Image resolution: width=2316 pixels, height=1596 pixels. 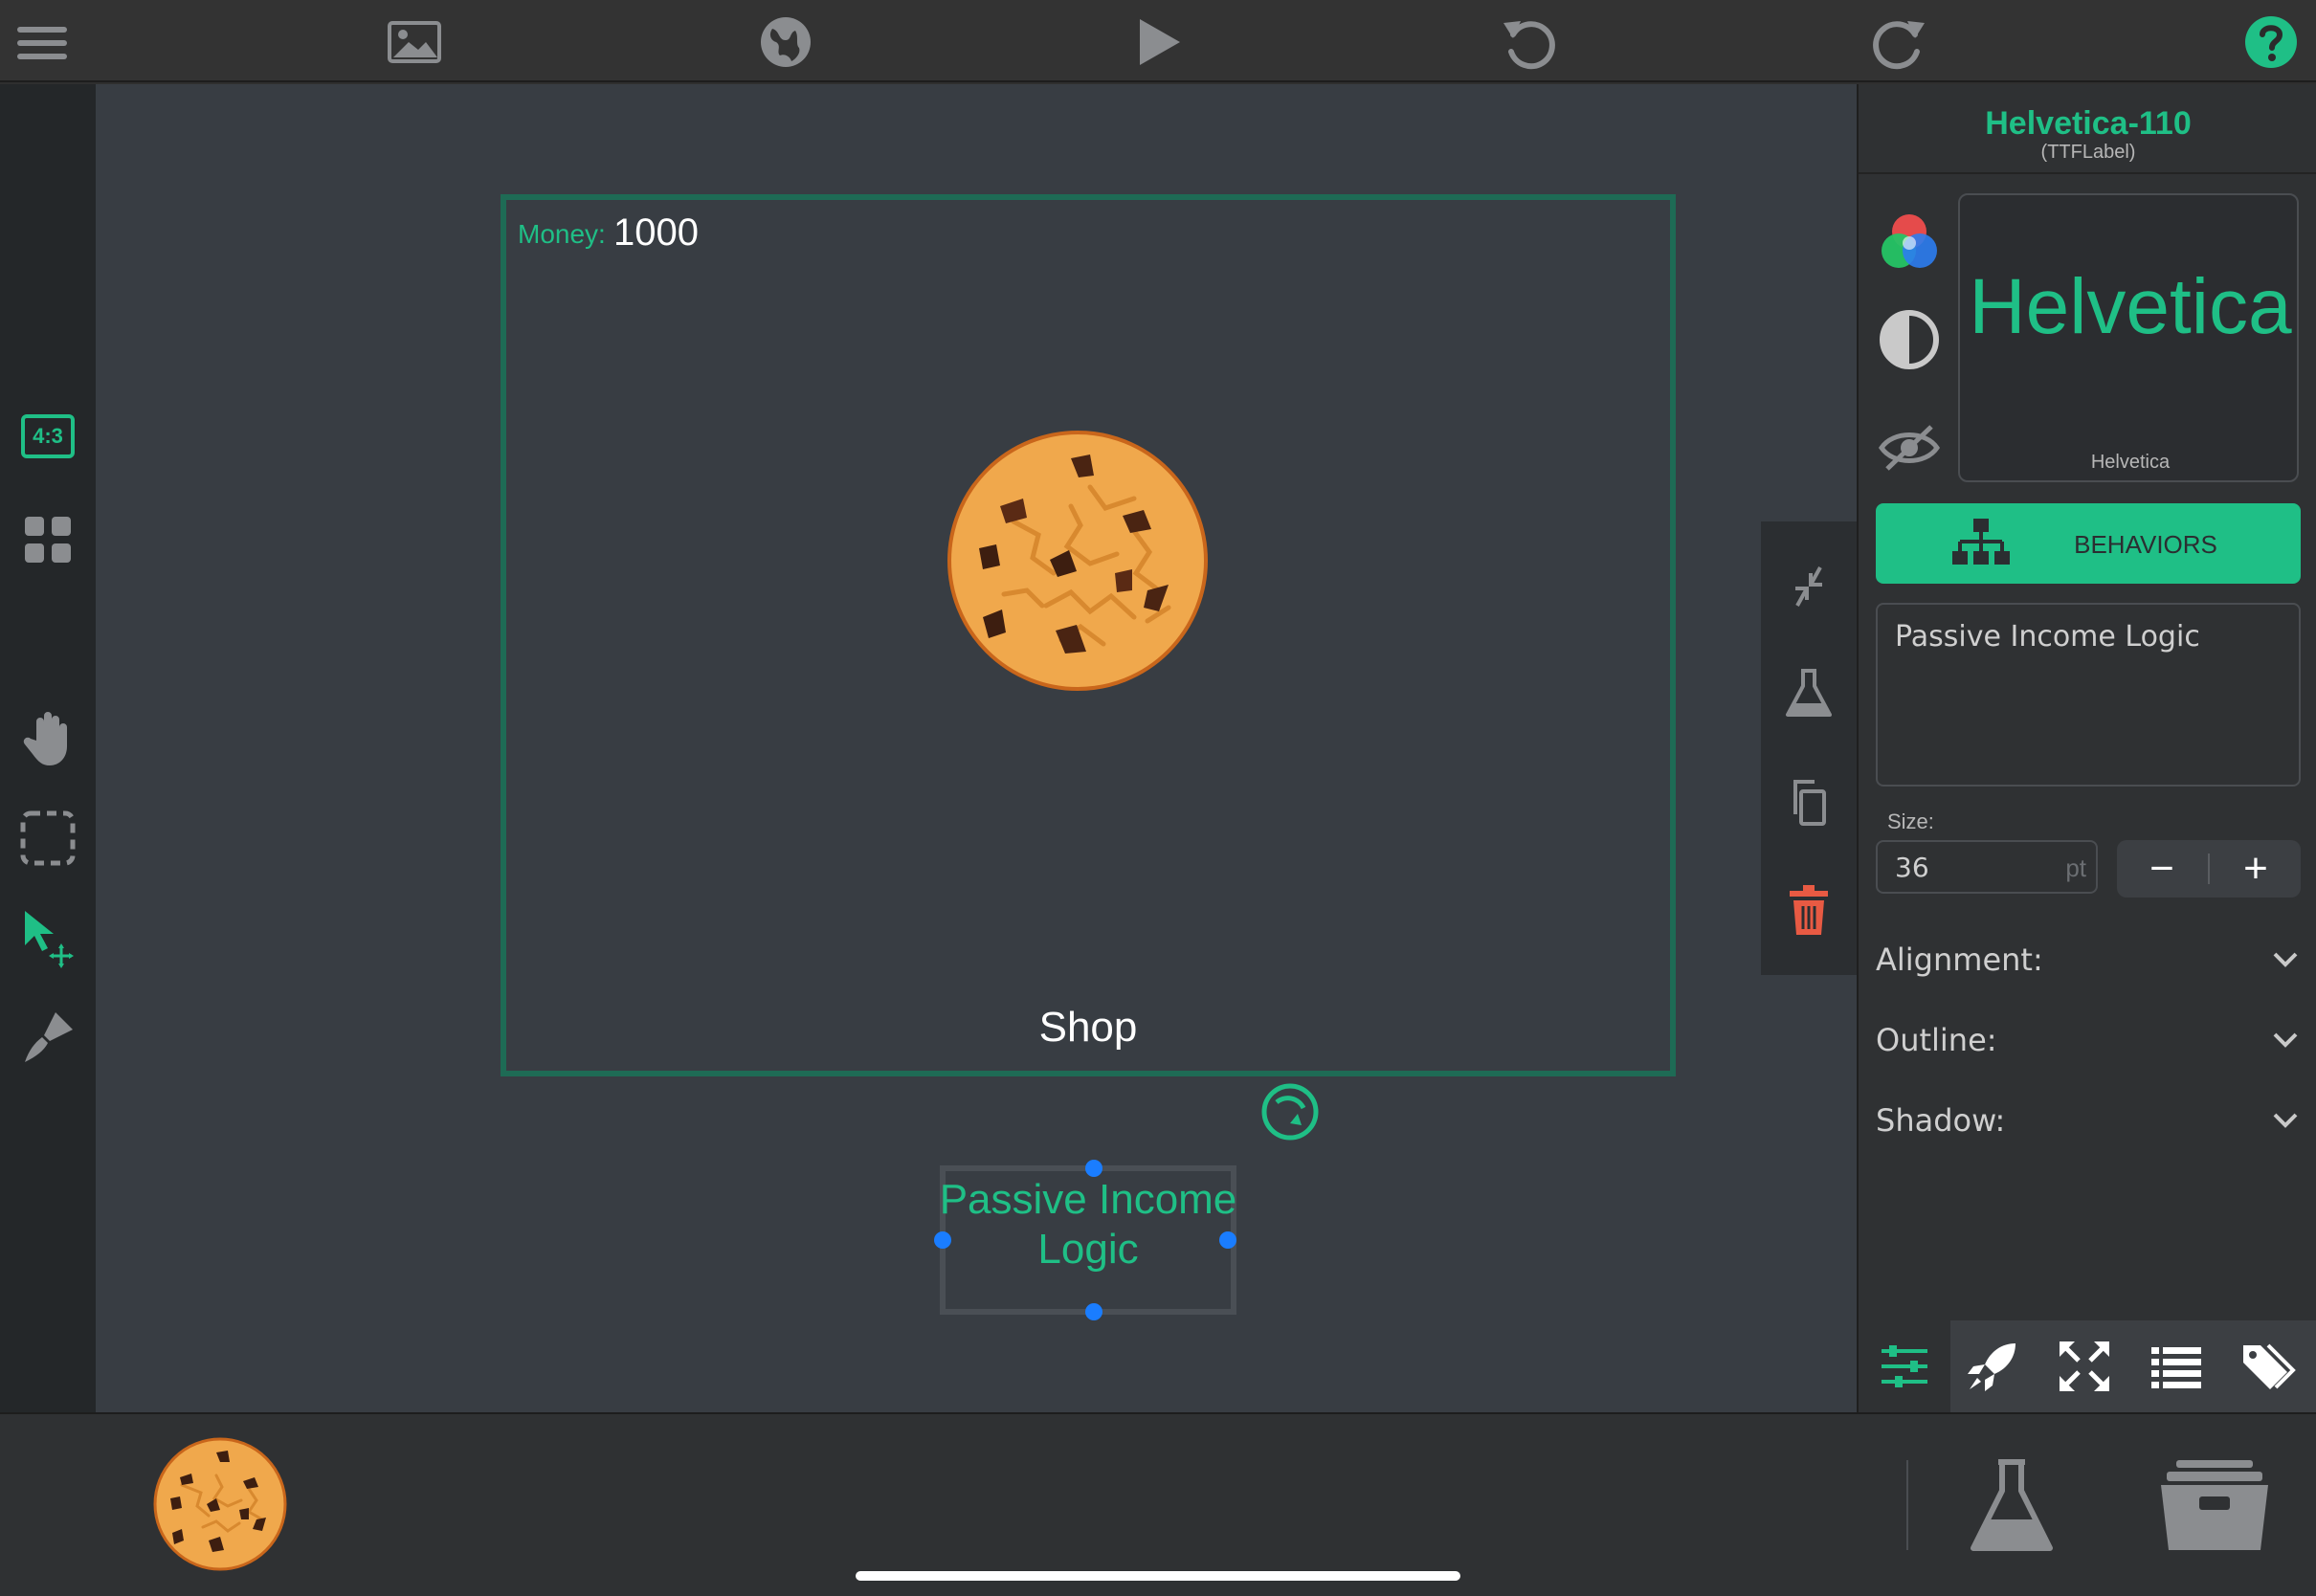 What do you see at coordinates (562, 235) in the screenshot?
I see `money-label: Money:` at bounding box center [562, 235].